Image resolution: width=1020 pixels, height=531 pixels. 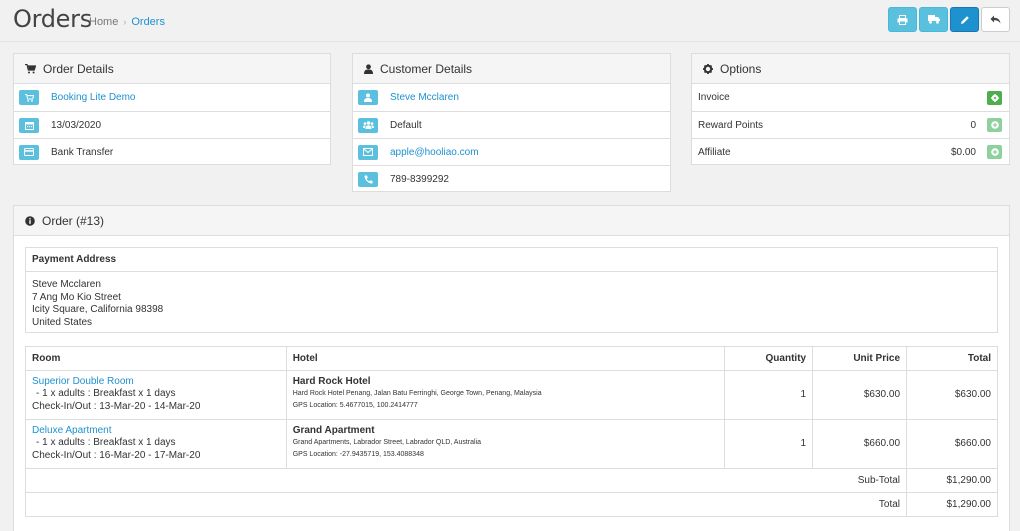 What do you see at coordinates (30, 220) in the screenshot?
I see `info-circle-icon` at bounding box center [30, 220].